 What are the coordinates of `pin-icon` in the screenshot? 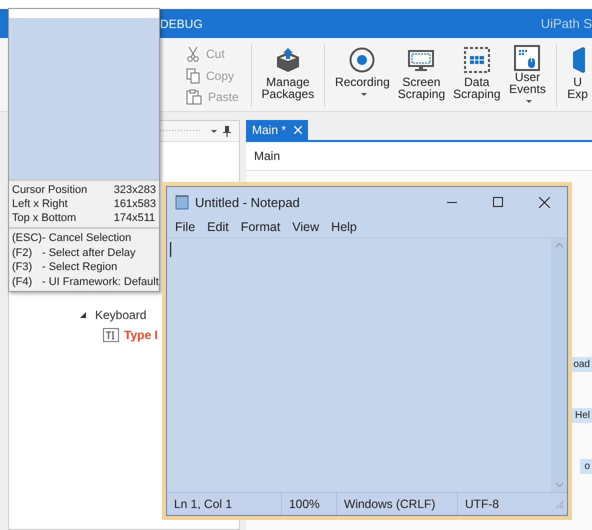 It's located at (227, 131).